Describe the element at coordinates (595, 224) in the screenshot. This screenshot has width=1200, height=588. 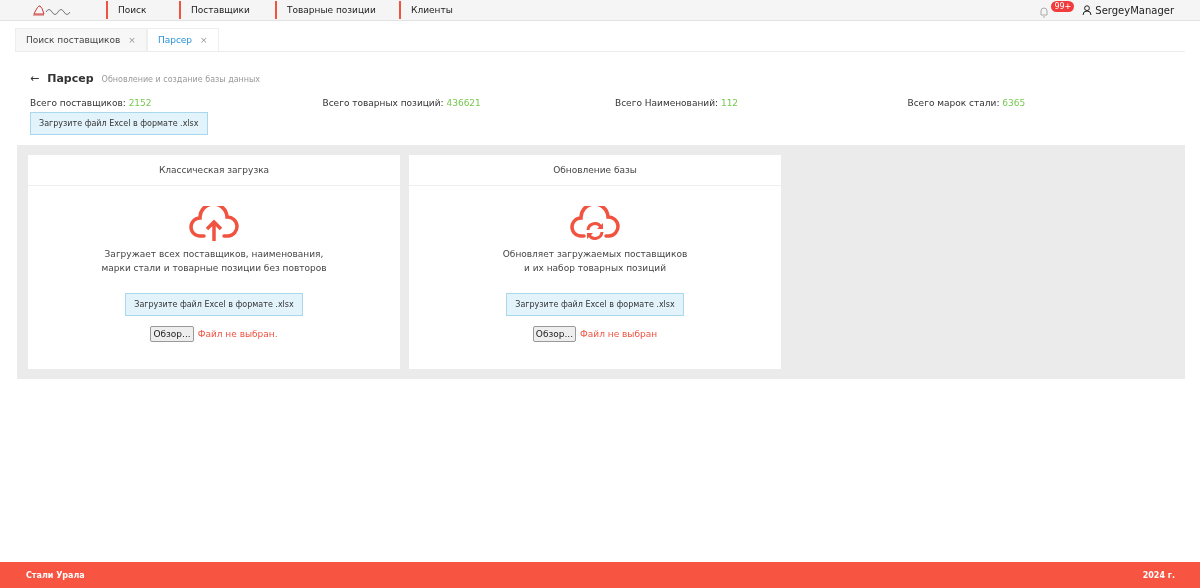
I see `cloud-sync-icon` at that location.